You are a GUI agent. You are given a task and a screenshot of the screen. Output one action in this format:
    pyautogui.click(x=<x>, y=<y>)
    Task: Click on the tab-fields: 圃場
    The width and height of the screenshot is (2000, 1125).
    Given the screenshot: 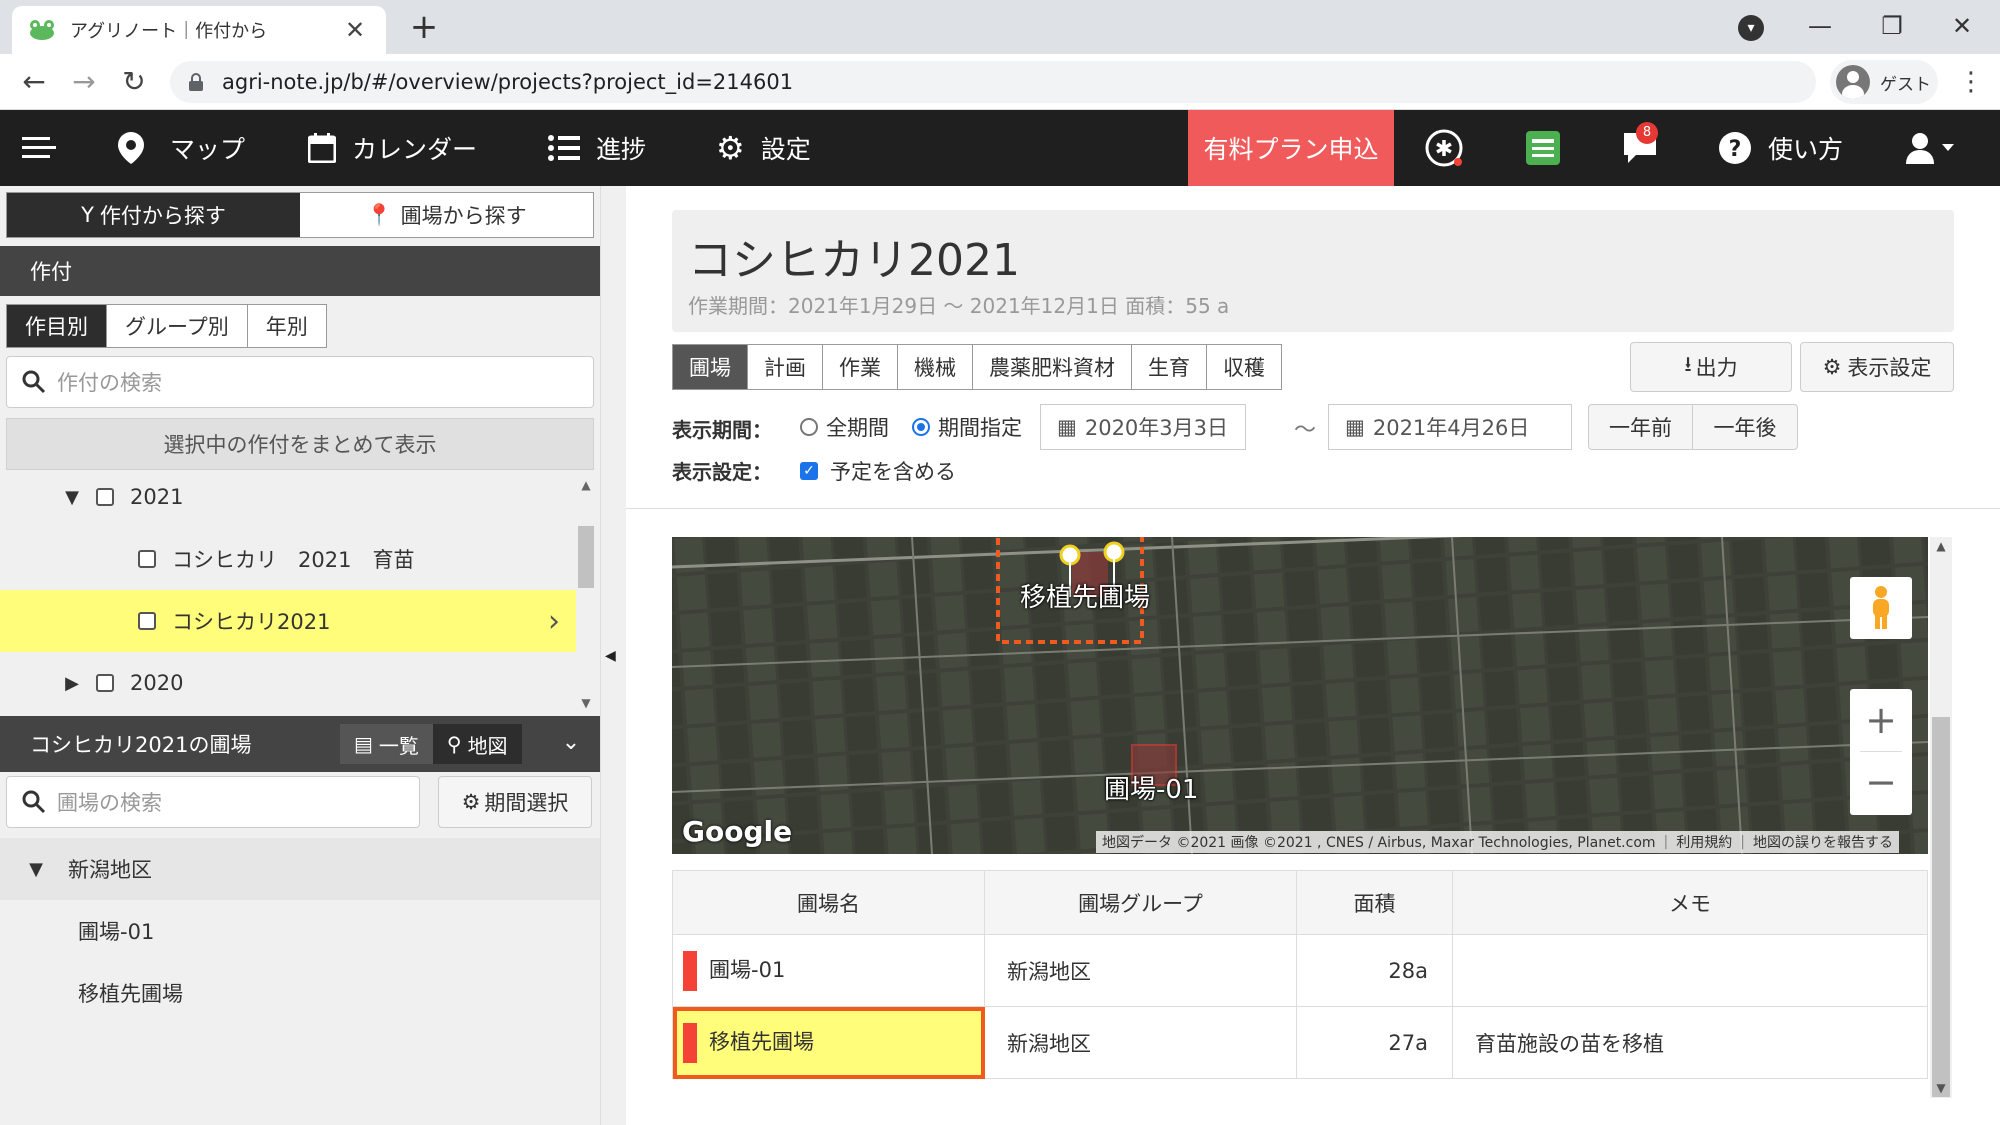 What is the action you would take?
    pyautogui.click(x=710, y=367)
    